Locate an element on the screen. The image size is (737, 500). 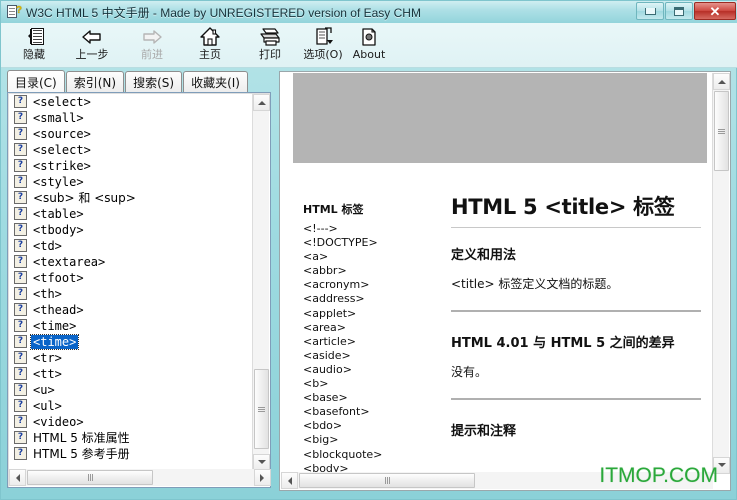
tree-item: ? <td> is located at coordinates (130, 246).